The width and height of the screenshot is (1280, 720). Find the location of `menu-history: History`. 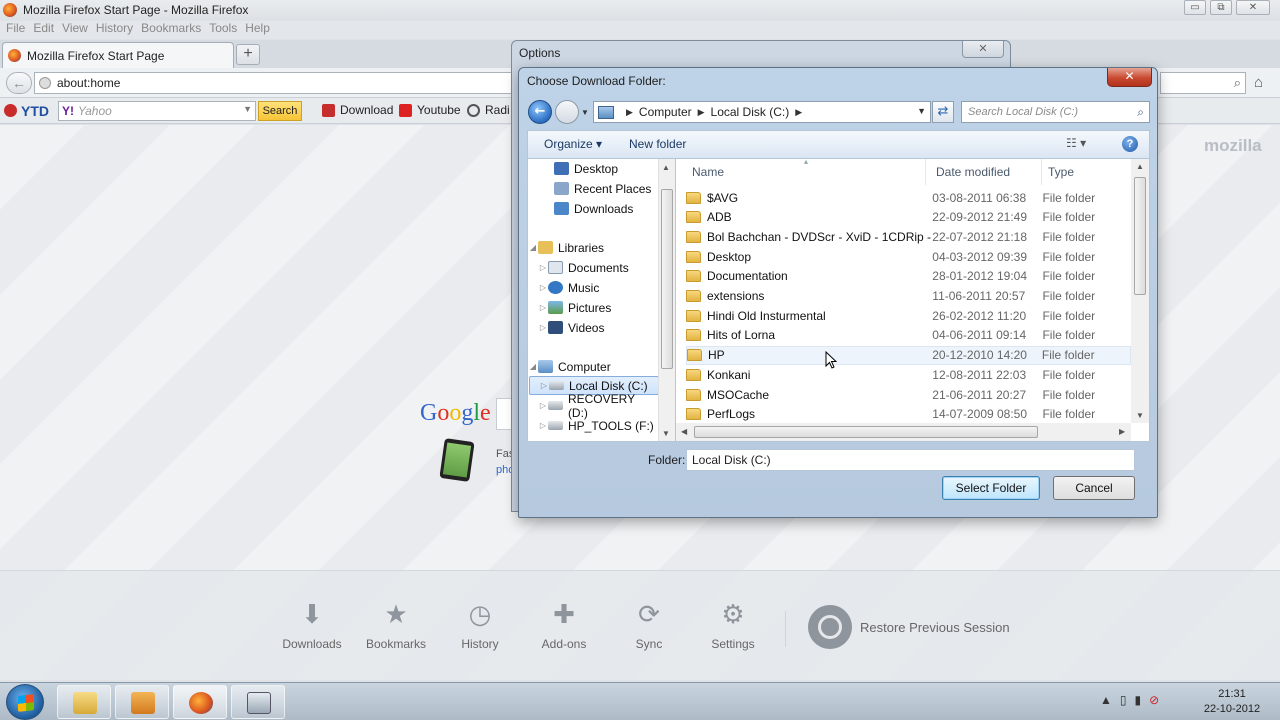

menu-history: History is located at coordinates (114, 30).